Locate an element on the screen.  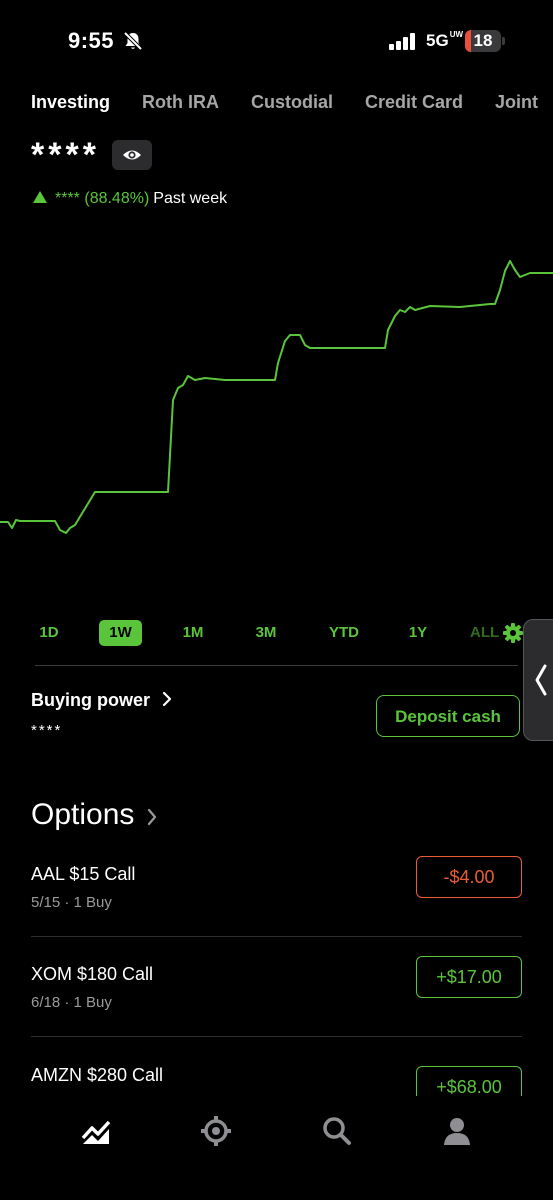
side-panel-handle is located at coordinates (538, 680).